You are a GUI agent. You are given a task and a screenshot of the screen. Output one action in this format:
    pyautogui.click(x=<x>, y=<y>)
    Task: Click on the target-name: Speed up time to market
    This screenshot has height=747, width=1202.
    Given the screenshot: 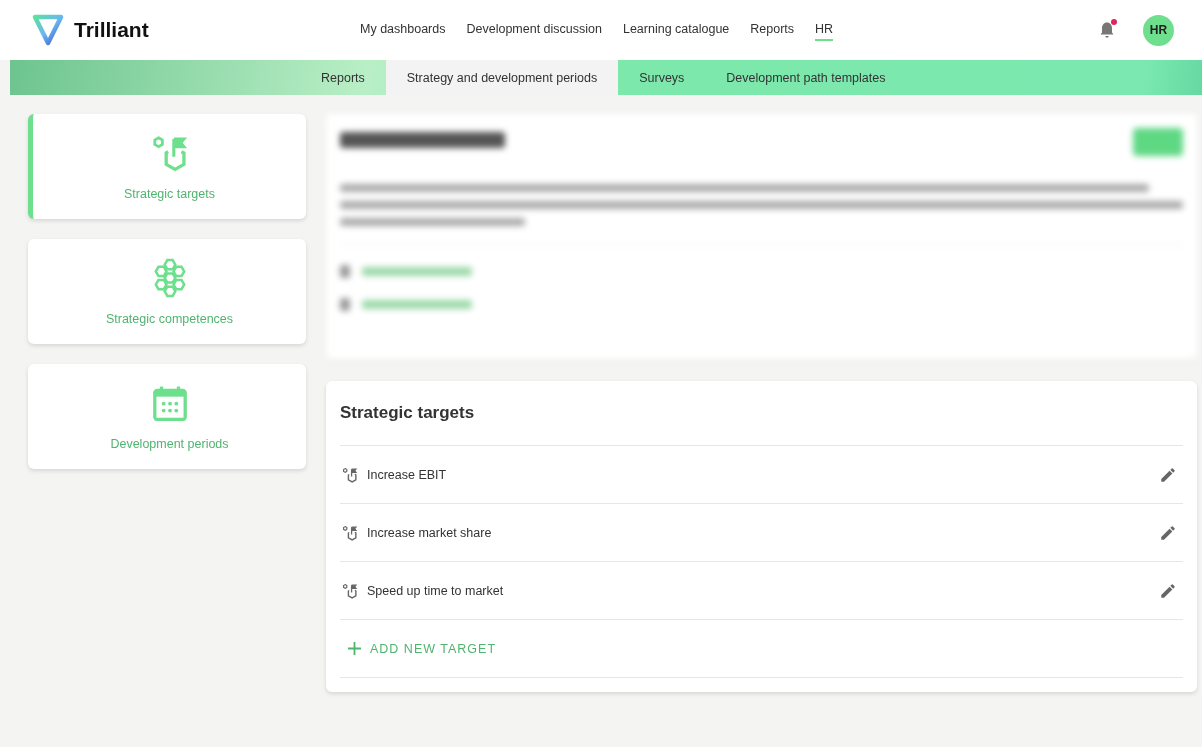 What is the action you would take?
    pyautogui.click(x=436, y=590)
    